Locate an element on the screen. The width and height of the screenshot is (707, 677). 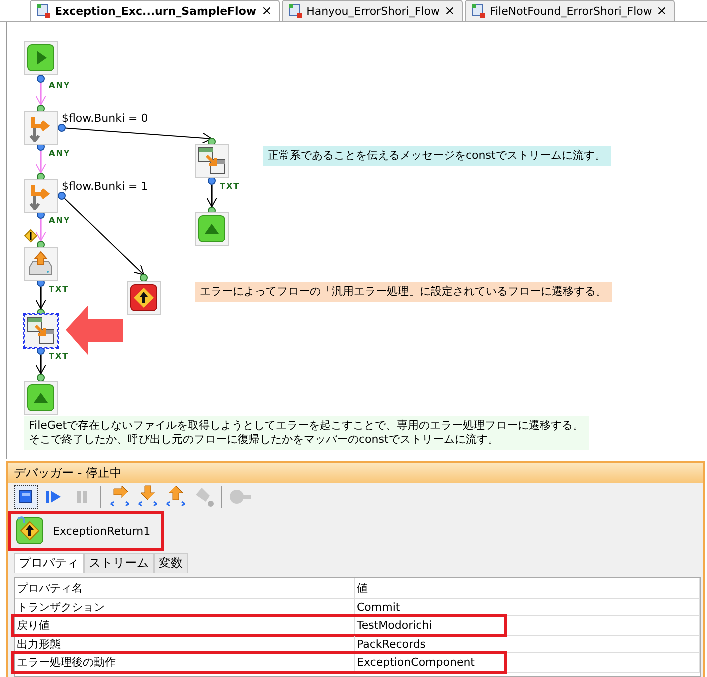
flow-node is located at coordinates (41, 331).